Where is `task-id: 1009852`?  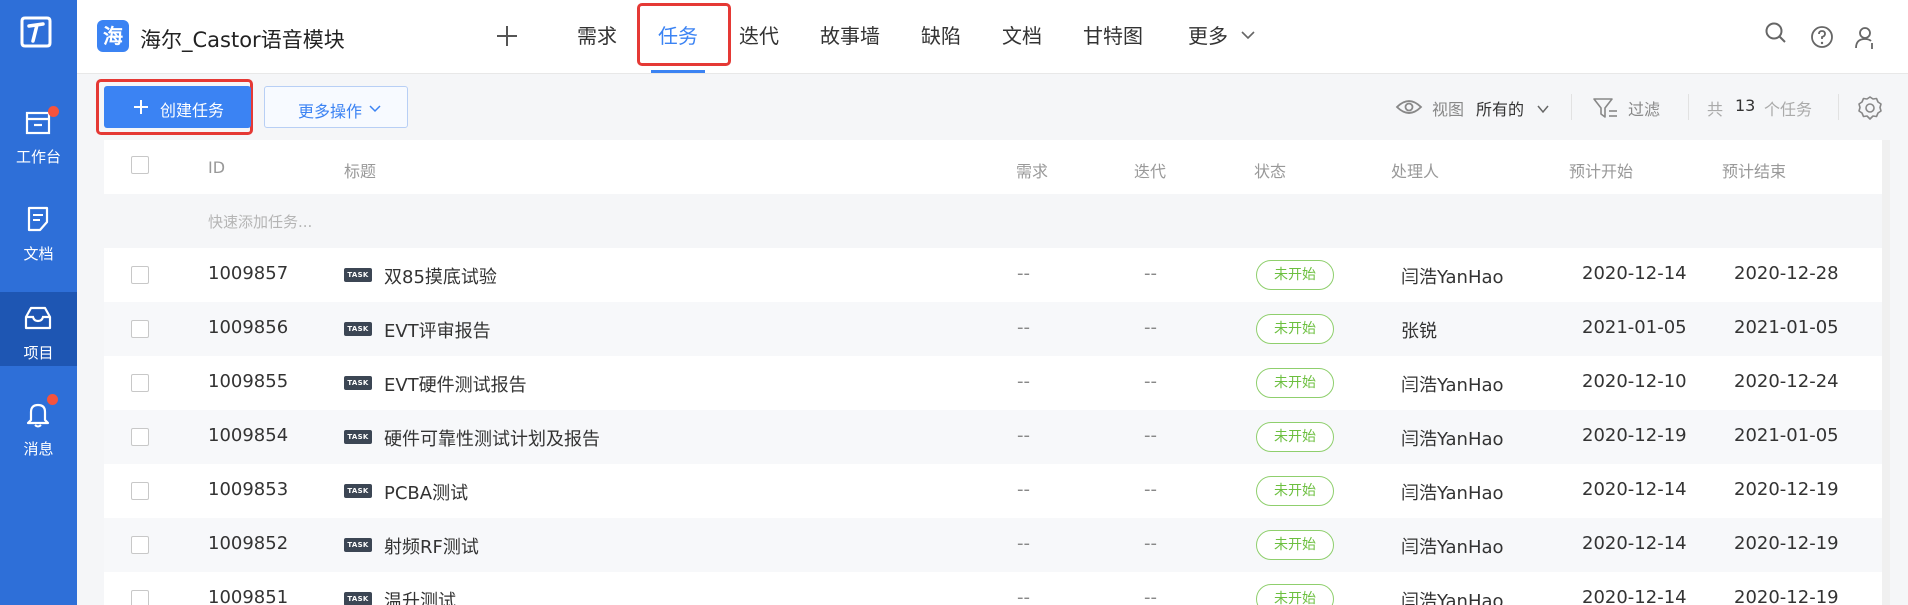 task-id: 1009852 is located at coordinates (248, 543).